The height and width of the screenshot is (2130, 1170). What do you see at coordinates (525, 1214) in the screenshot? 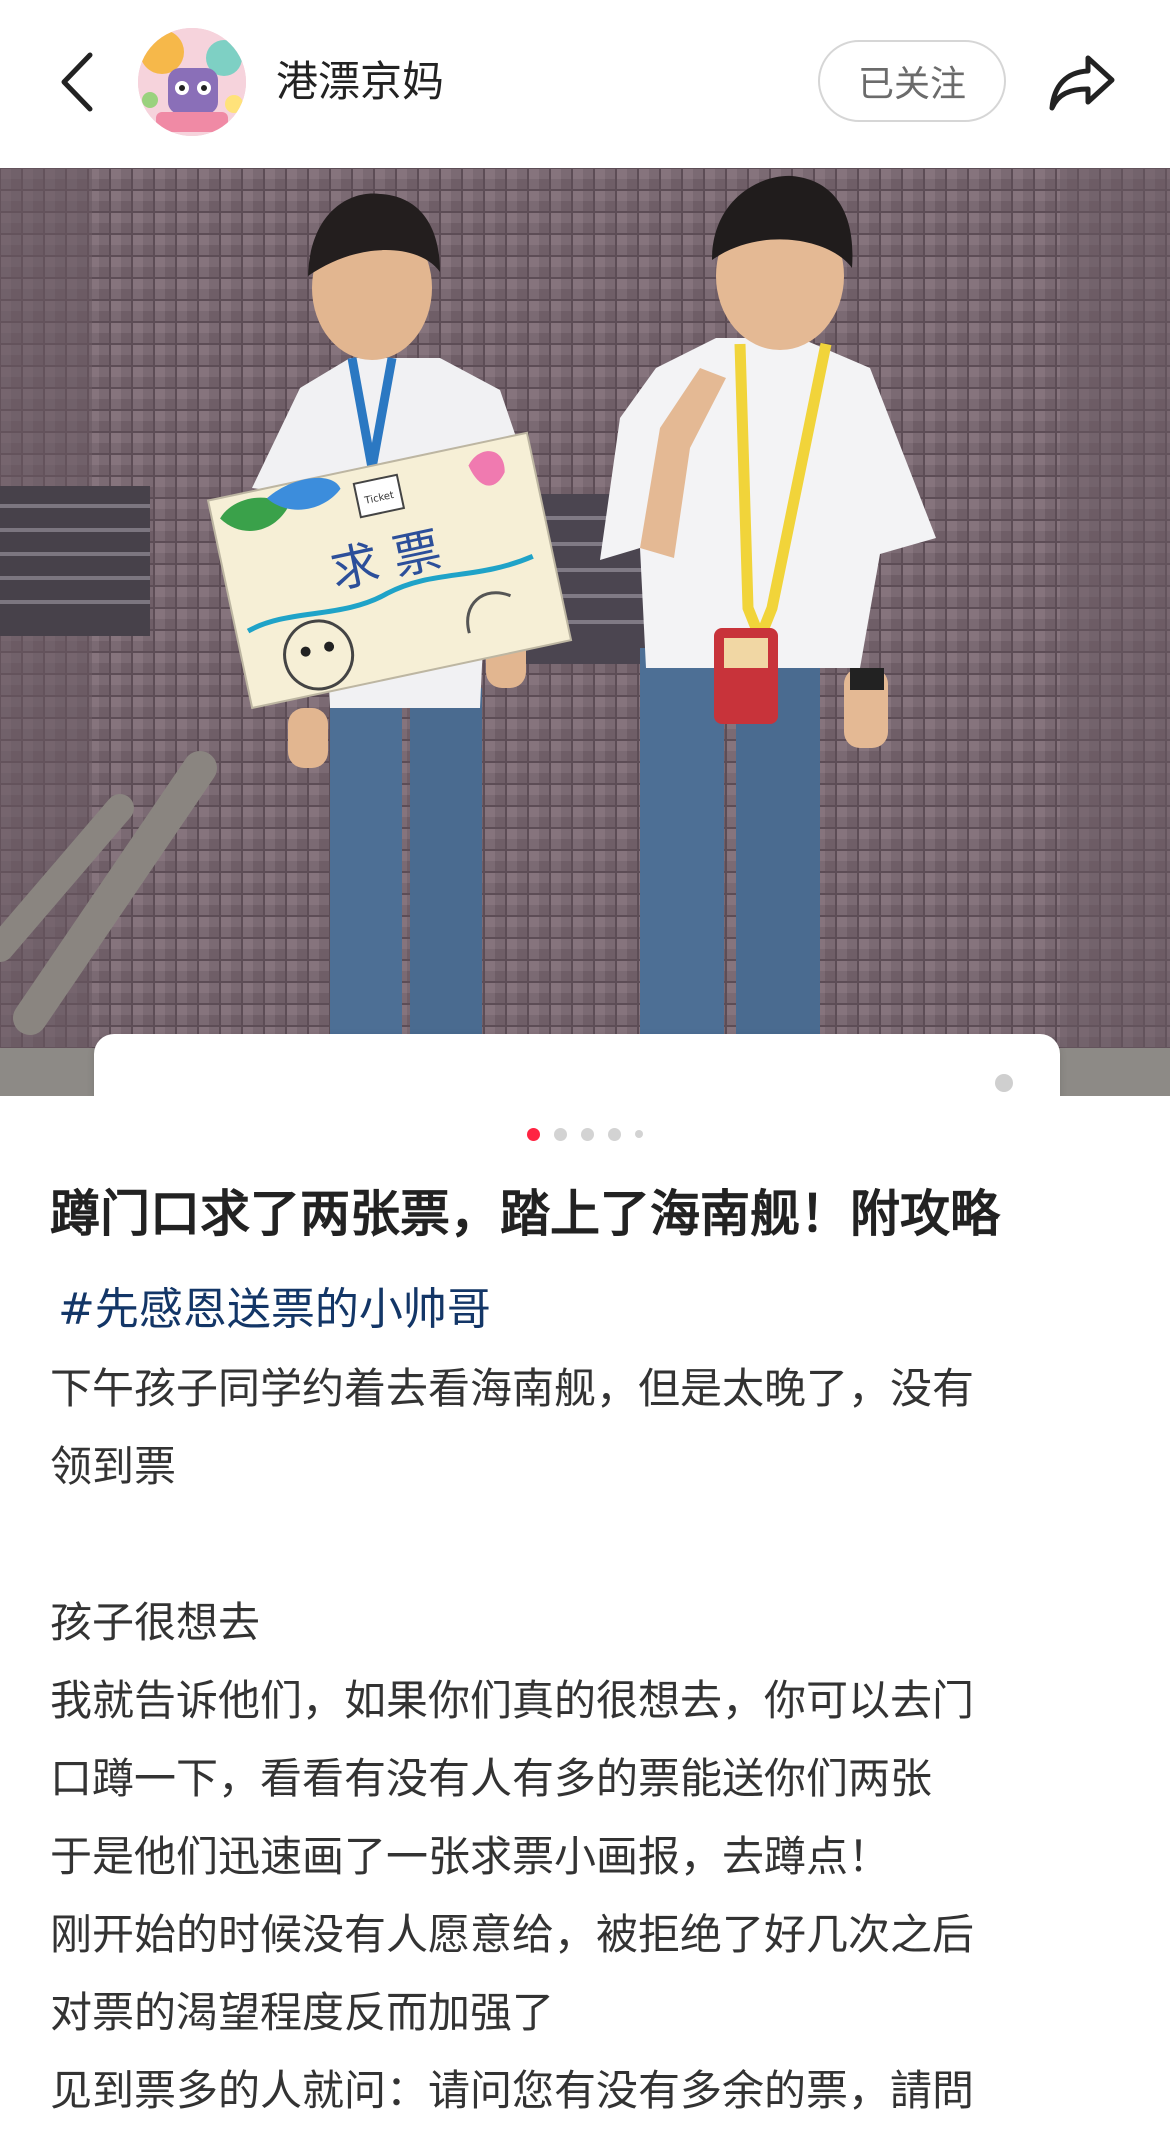
I see `post-title: 蹲门口求了两张票，踏上了海南舰！附攻略` at bounding box center [525, 1214].